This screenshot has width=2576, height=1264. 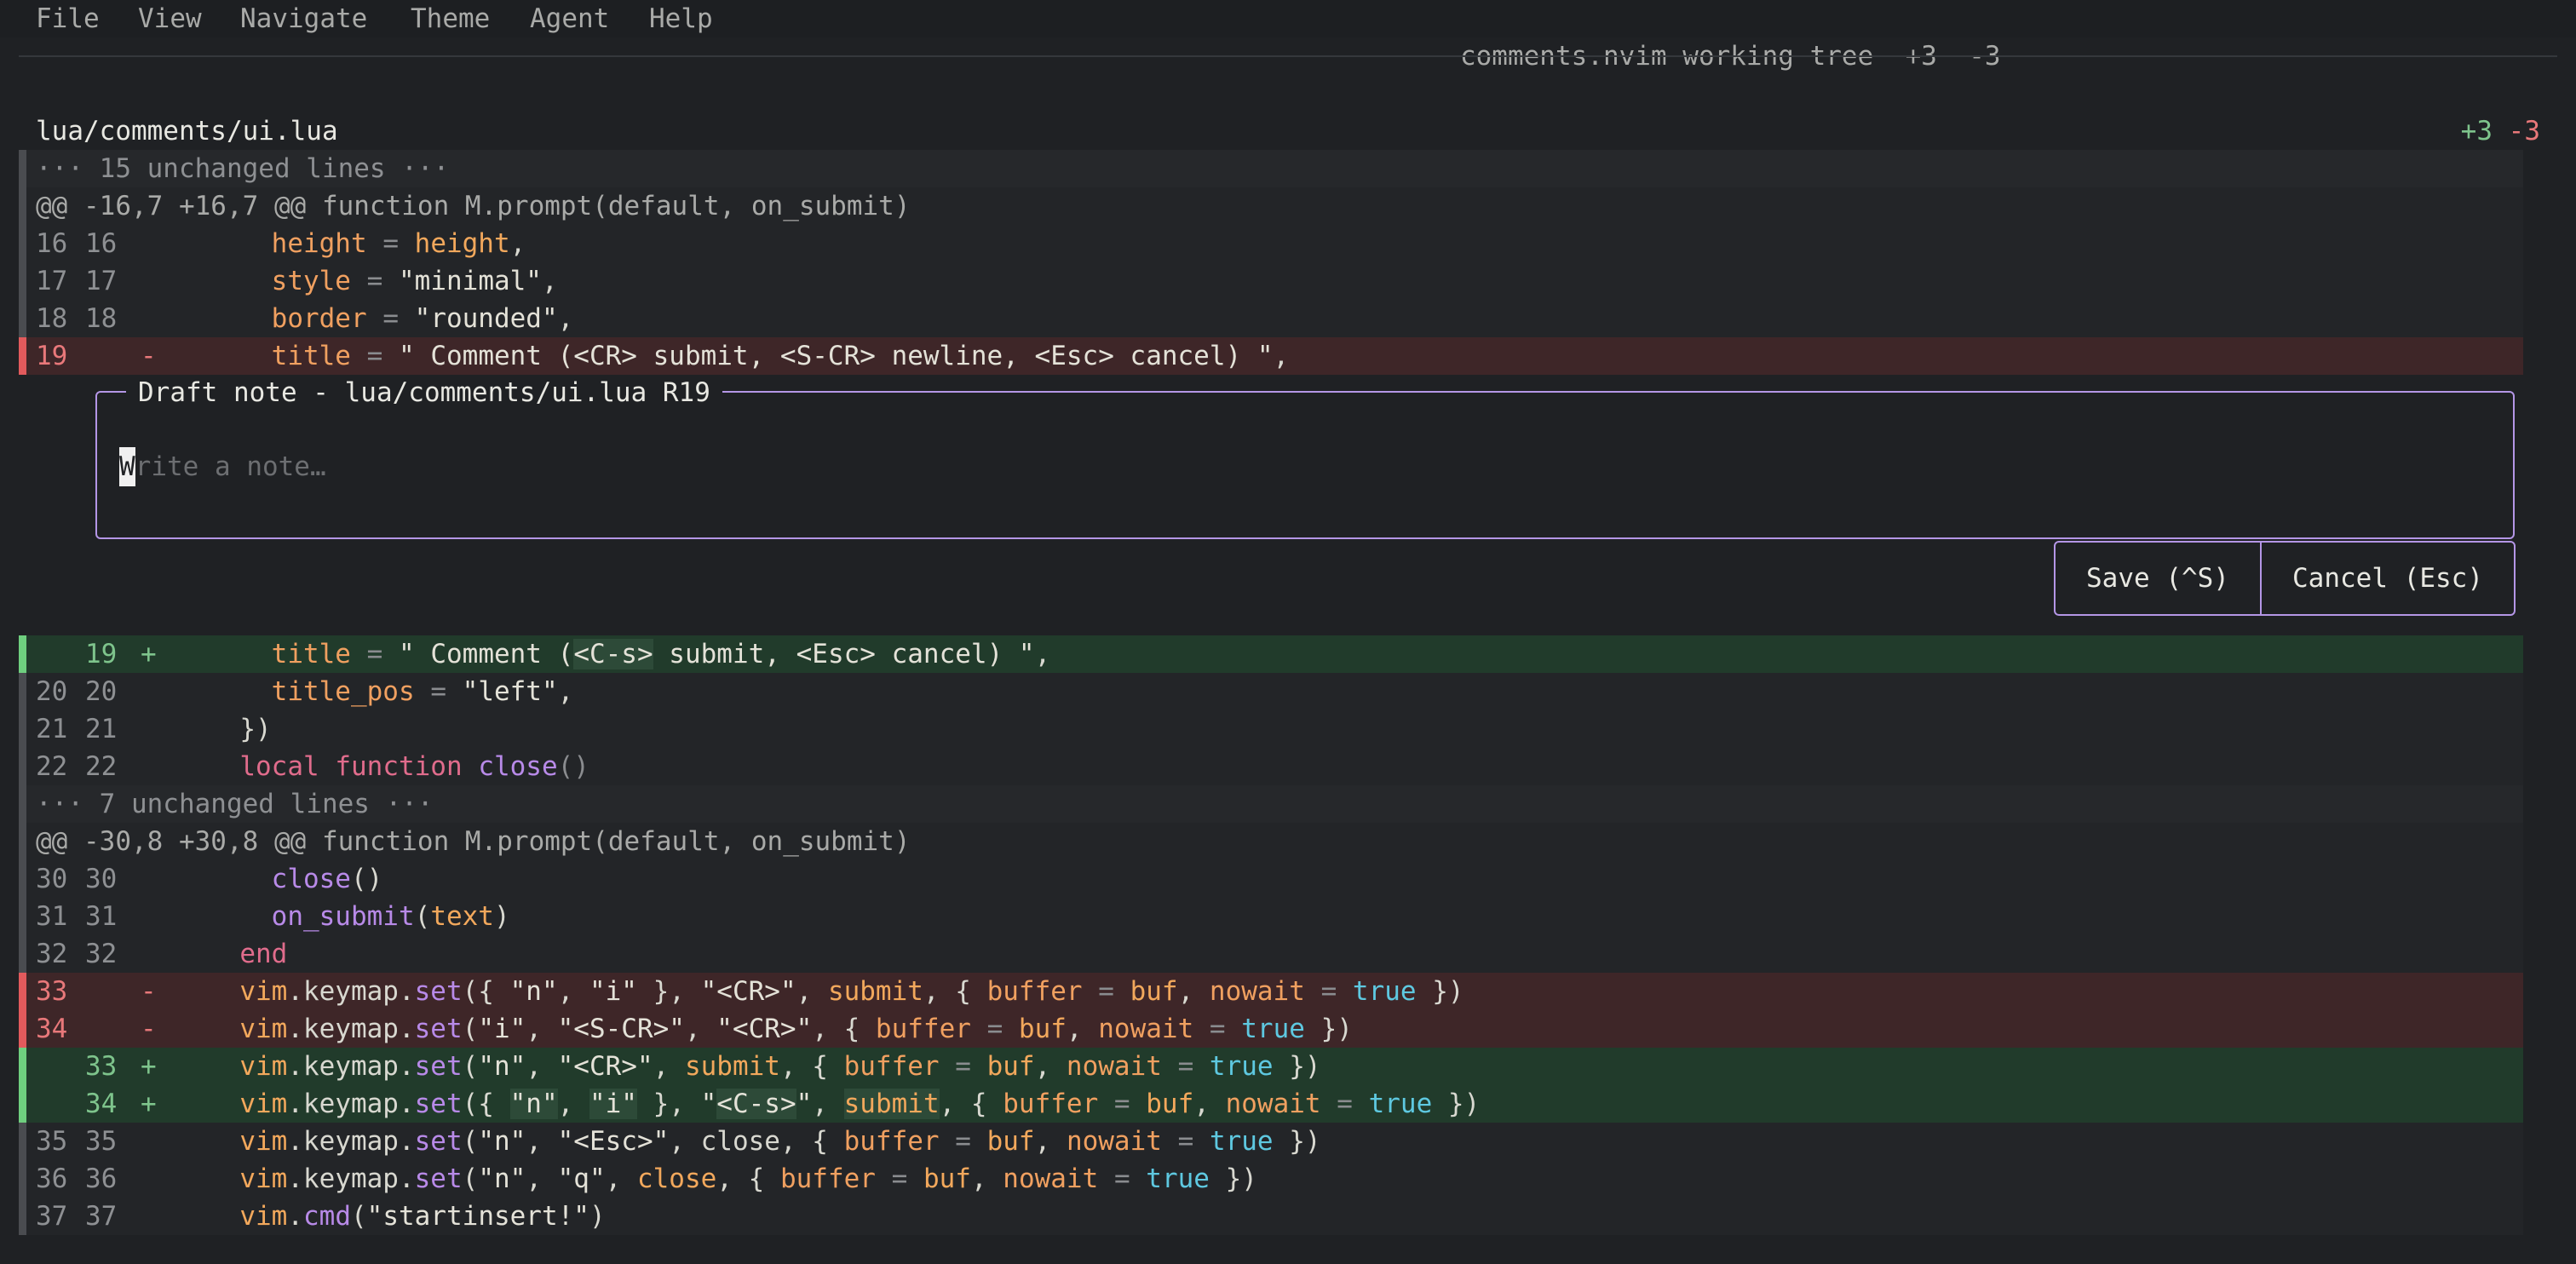 What do you see at coordinates (52, 243) in the screenshot?
I see `old-line-number: 16` at bounding box center [52, 243].